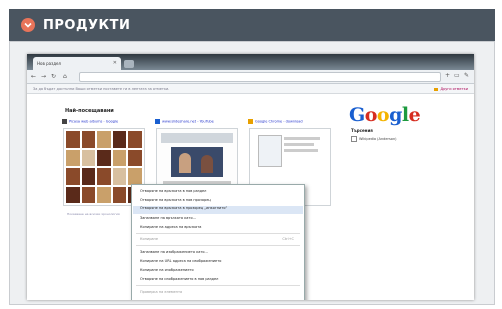 Image resolution: width=502 pixels, height=309 pixels. I want to click on chevron-down-icon, so click(28, 25).